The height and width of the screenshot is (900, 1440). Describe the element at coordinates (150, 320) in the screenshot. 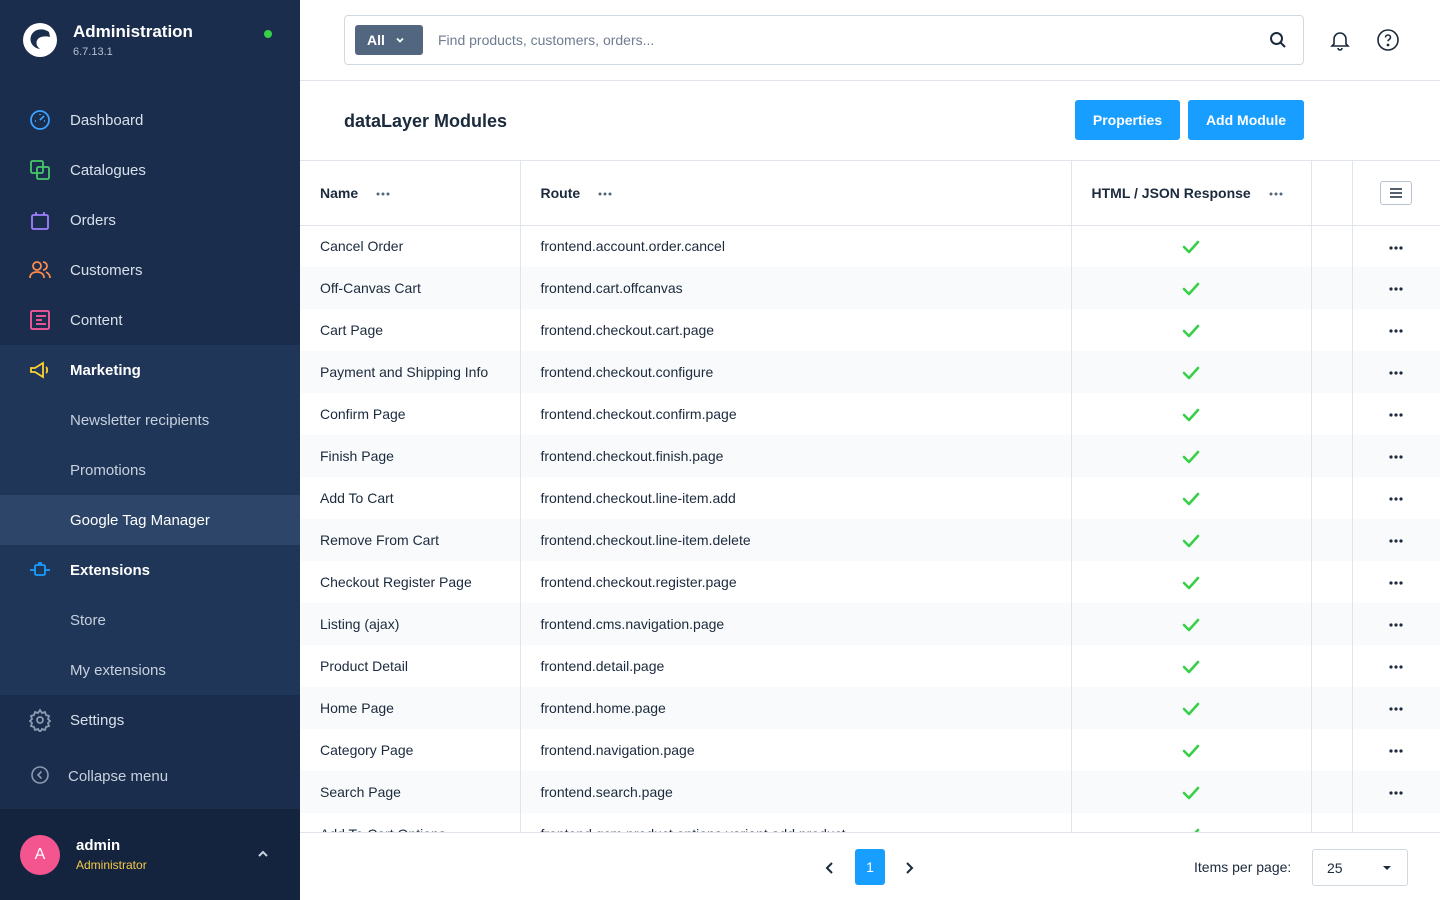

I see `sidebar-item-content: Content` at that location.